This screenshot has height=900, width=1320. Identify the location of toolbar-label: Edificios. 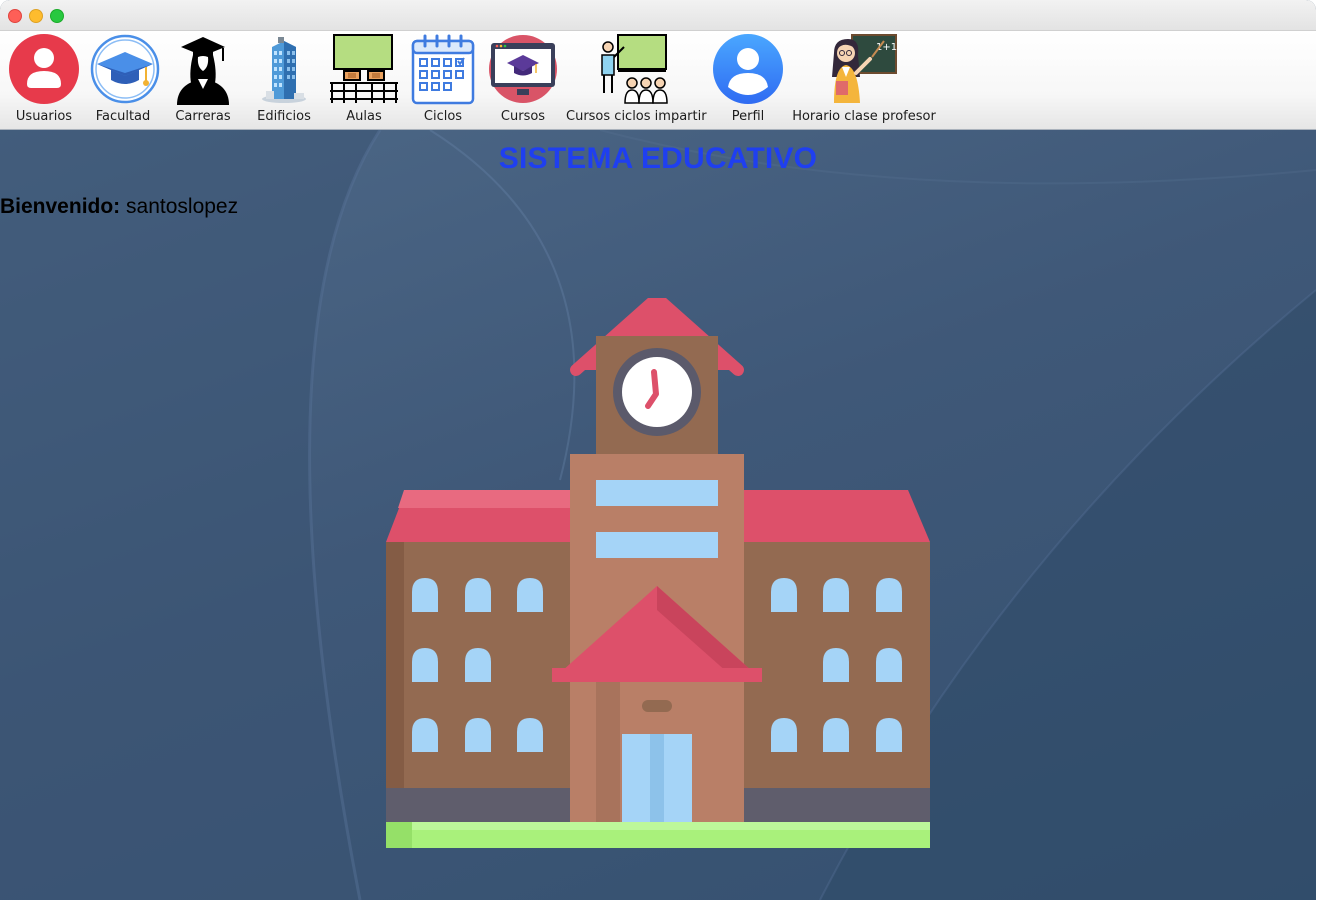
(284, 116).